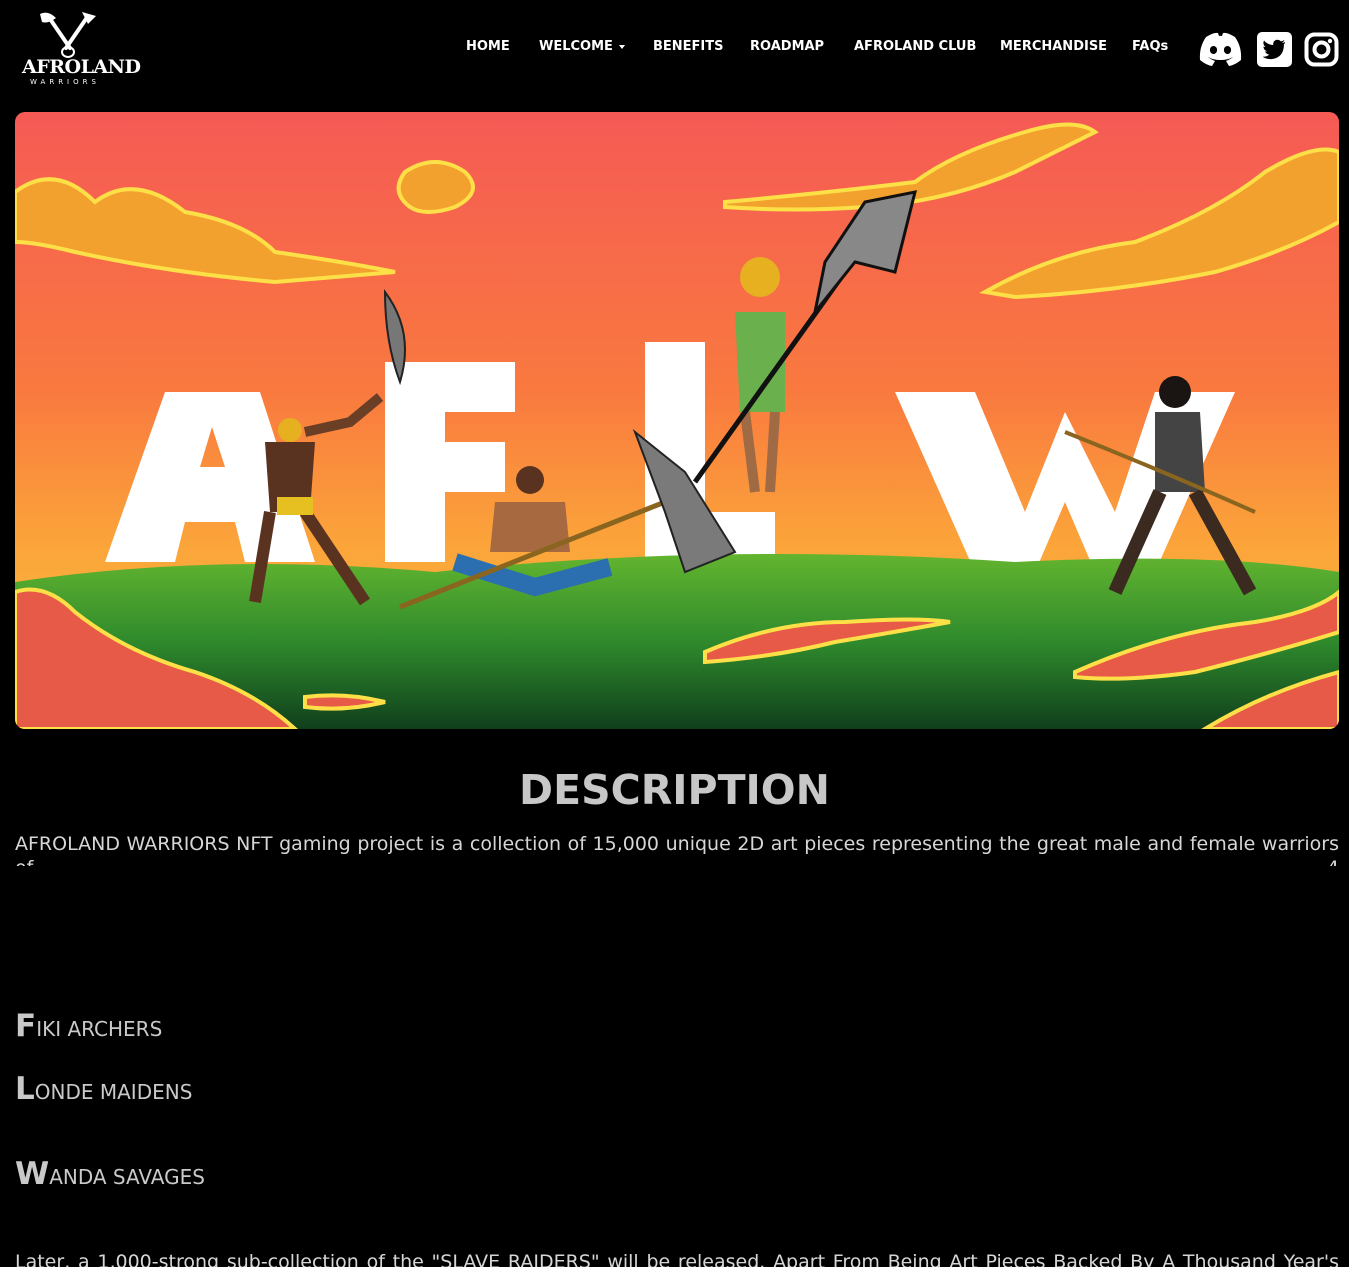  I want to click on nav-afroland-club: AFROLAND CLUB, so click(915, 46).